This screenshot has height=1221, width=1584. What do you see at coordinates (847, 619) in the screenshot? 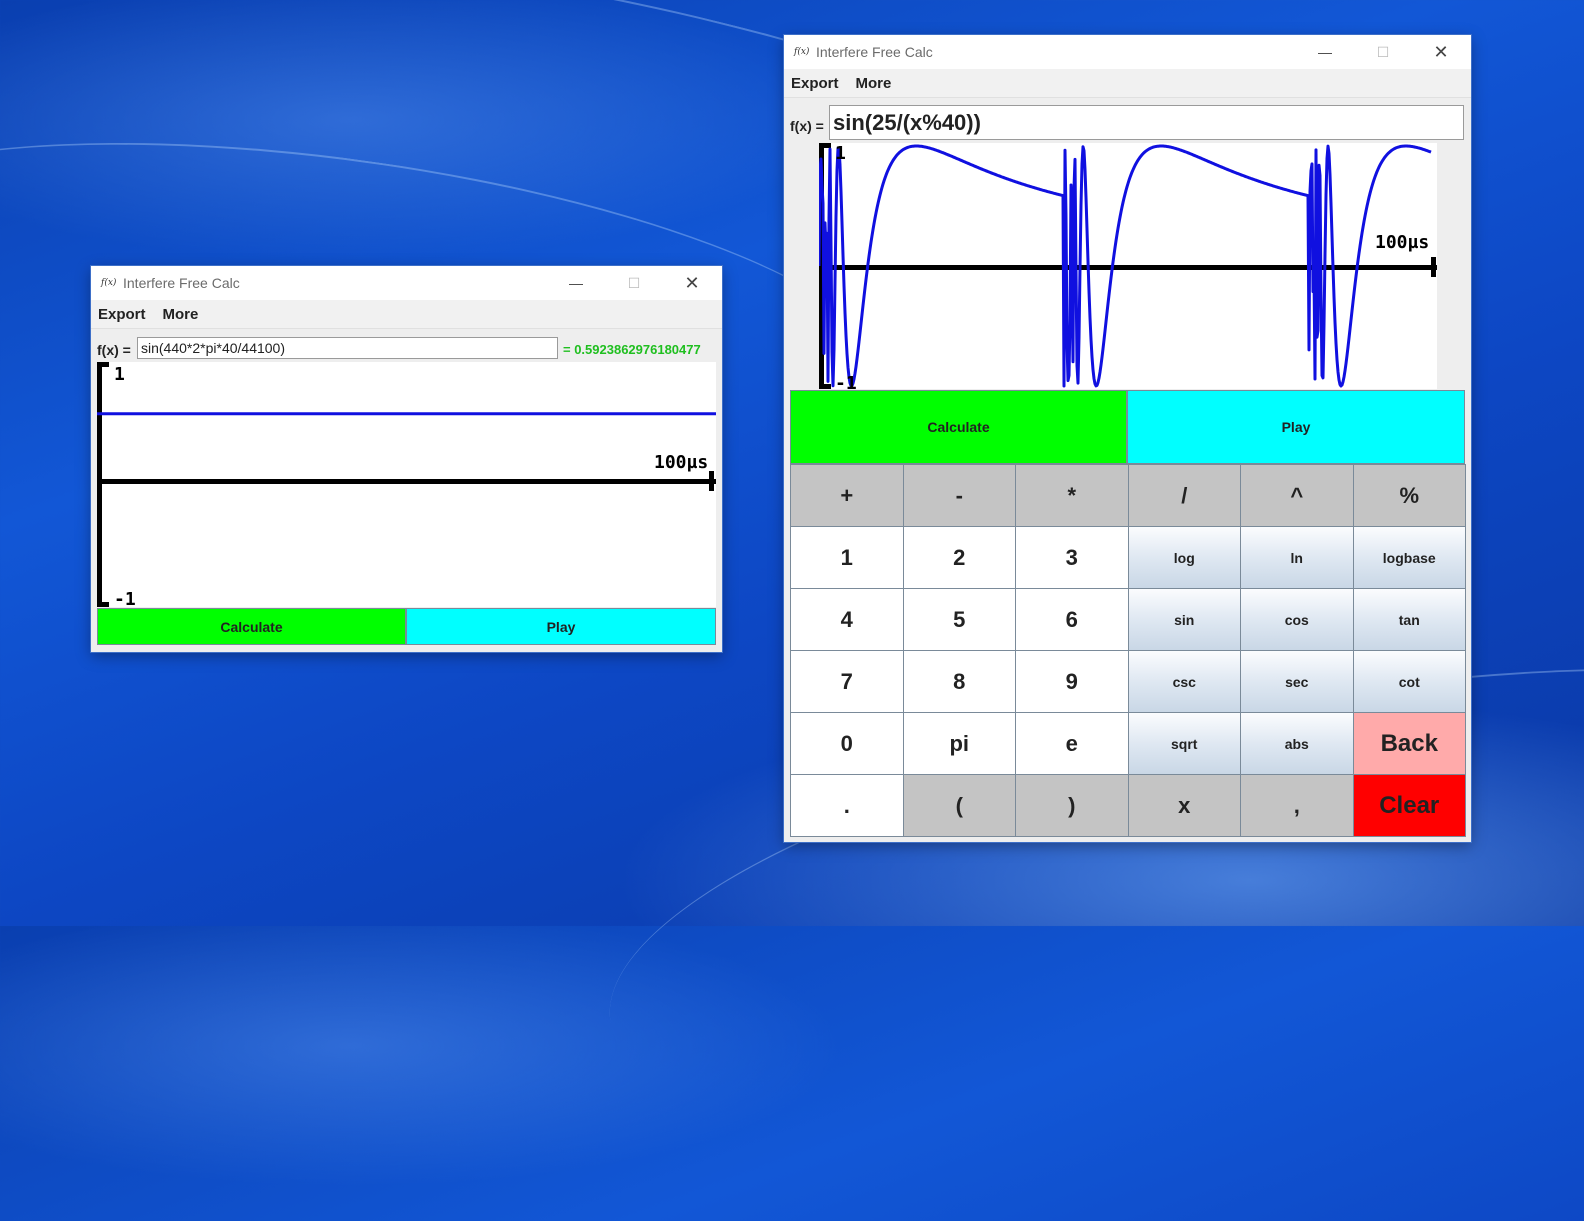
I see `key-4-button: 4` at bounding box center [847, 619].